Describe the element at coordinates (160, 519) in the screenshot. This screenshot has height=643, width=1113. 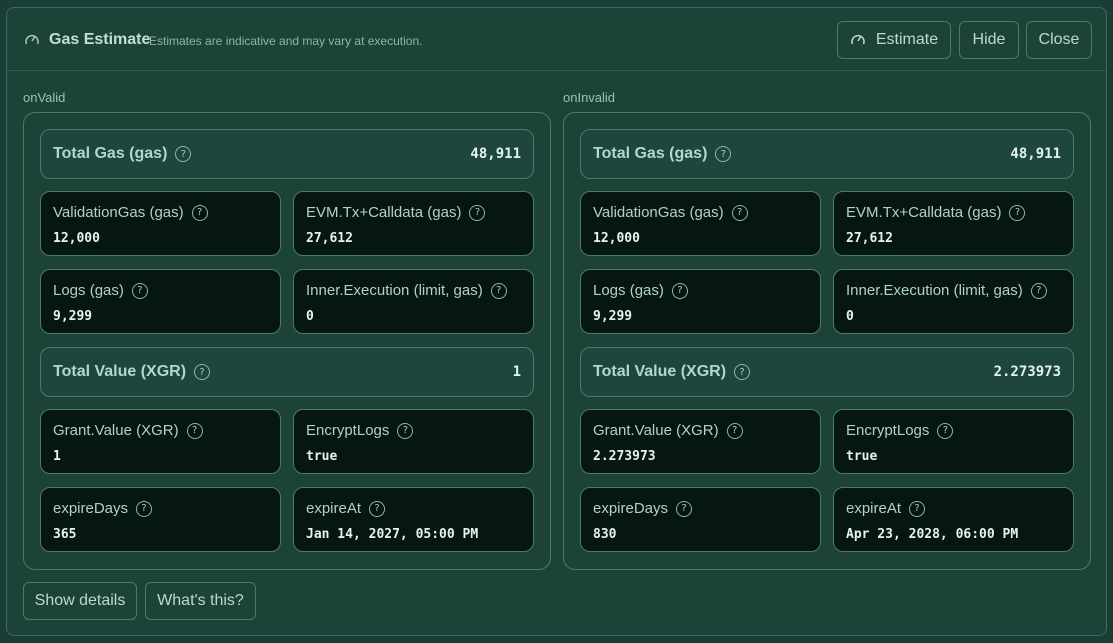
I see `expire-days-card: expireDays? 365` at that location.